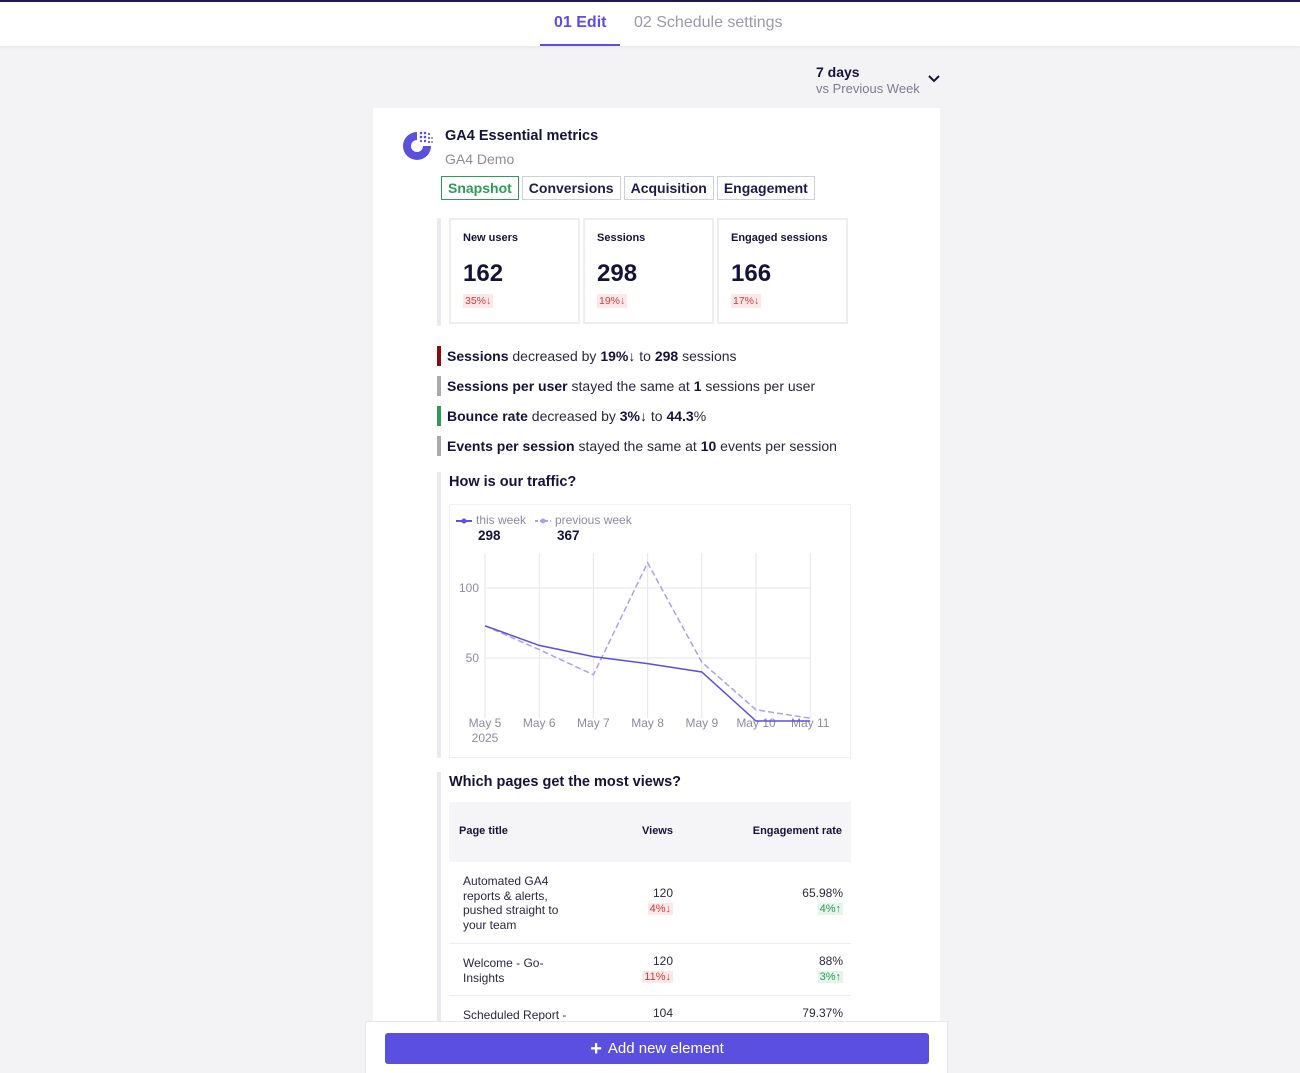 The image size is (1300, 1073). I want to click on views-cell: 120 11%↓, so click(657, 968).